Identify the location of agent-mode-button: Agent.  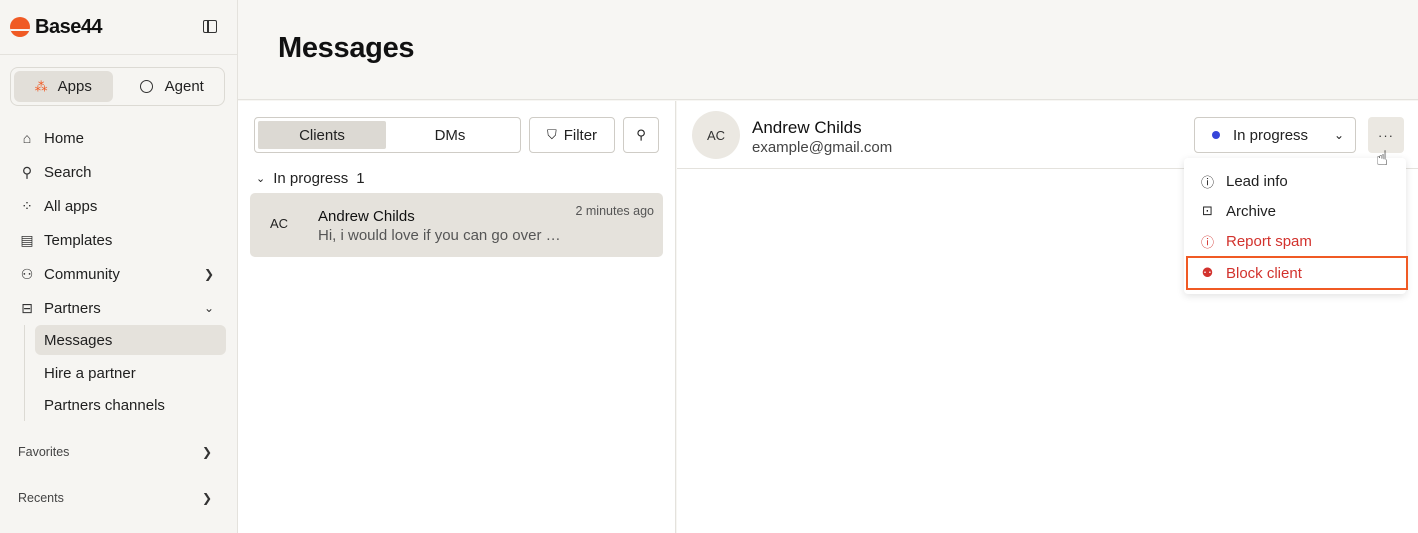
(172, 86).